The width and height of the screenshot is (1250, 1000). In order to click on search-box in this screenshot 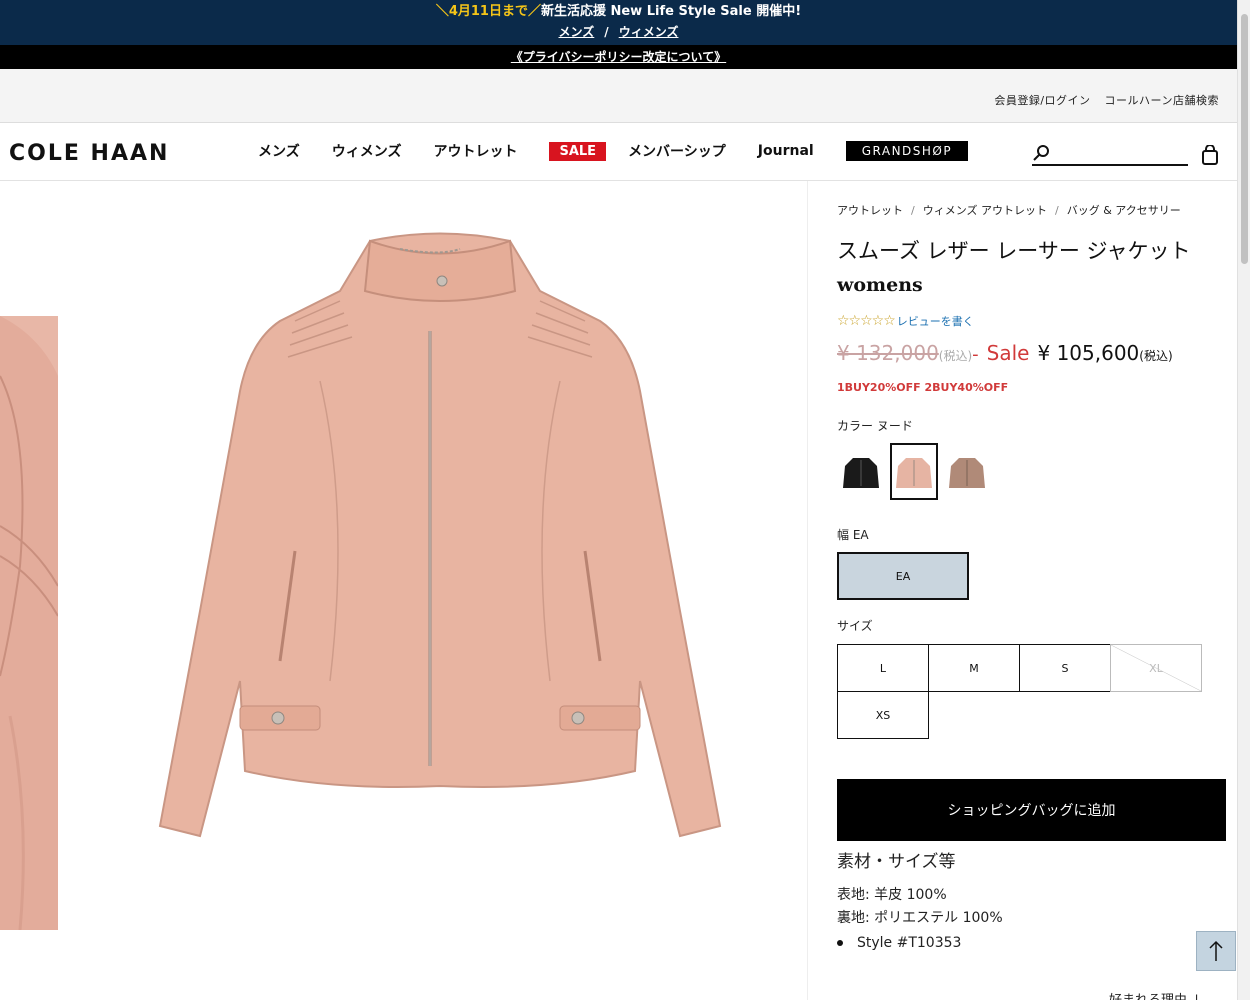, I will do `click(1110, 154)`.